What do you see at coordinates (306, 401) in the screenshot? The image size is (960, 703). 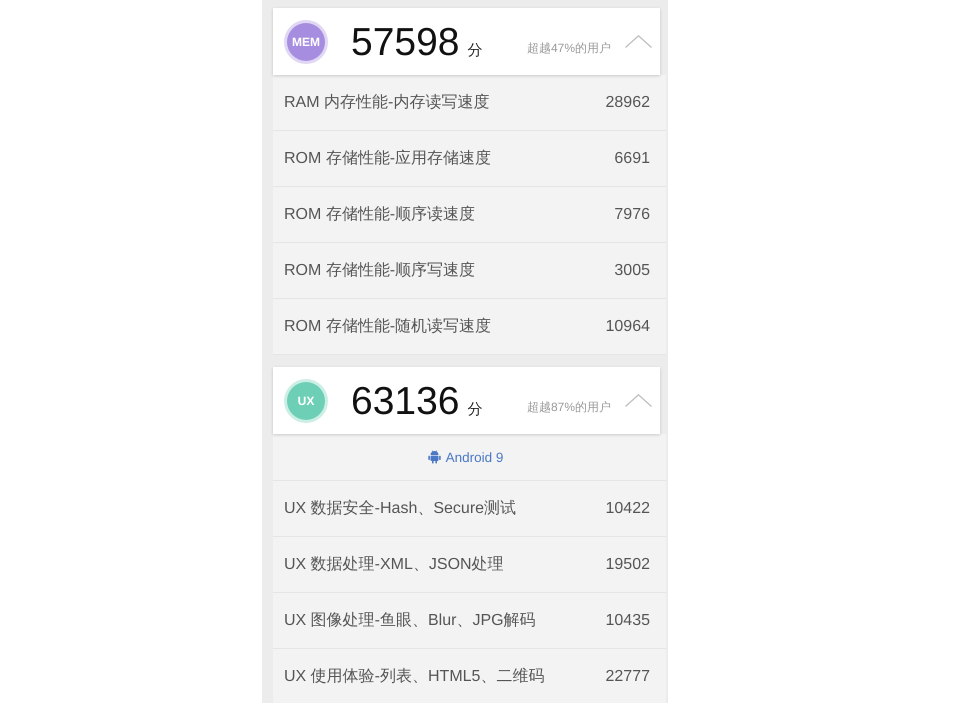 I see `category-badge: UX` at bounding box center [306, 401].